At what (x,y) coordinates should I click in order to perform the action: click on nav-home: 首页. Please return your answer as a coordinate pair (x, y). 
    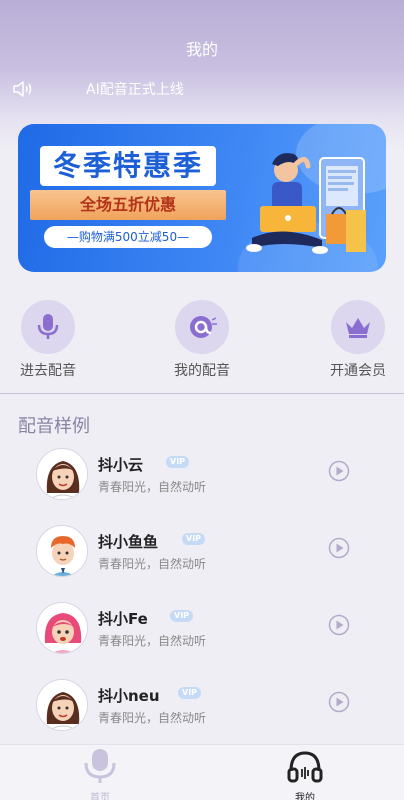
    Looking at the image, I should click on (100, 773).